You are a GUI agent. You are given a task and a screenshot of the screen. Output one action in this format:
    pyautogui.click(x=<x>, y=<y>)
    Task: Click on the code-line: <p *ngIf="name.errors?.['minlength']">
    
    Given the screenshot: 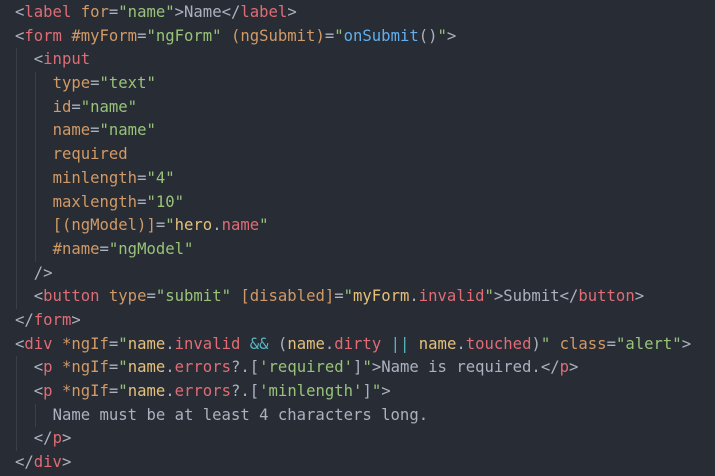 What is the action you would take?
    pyautogui.click(x=345, y=392)
    